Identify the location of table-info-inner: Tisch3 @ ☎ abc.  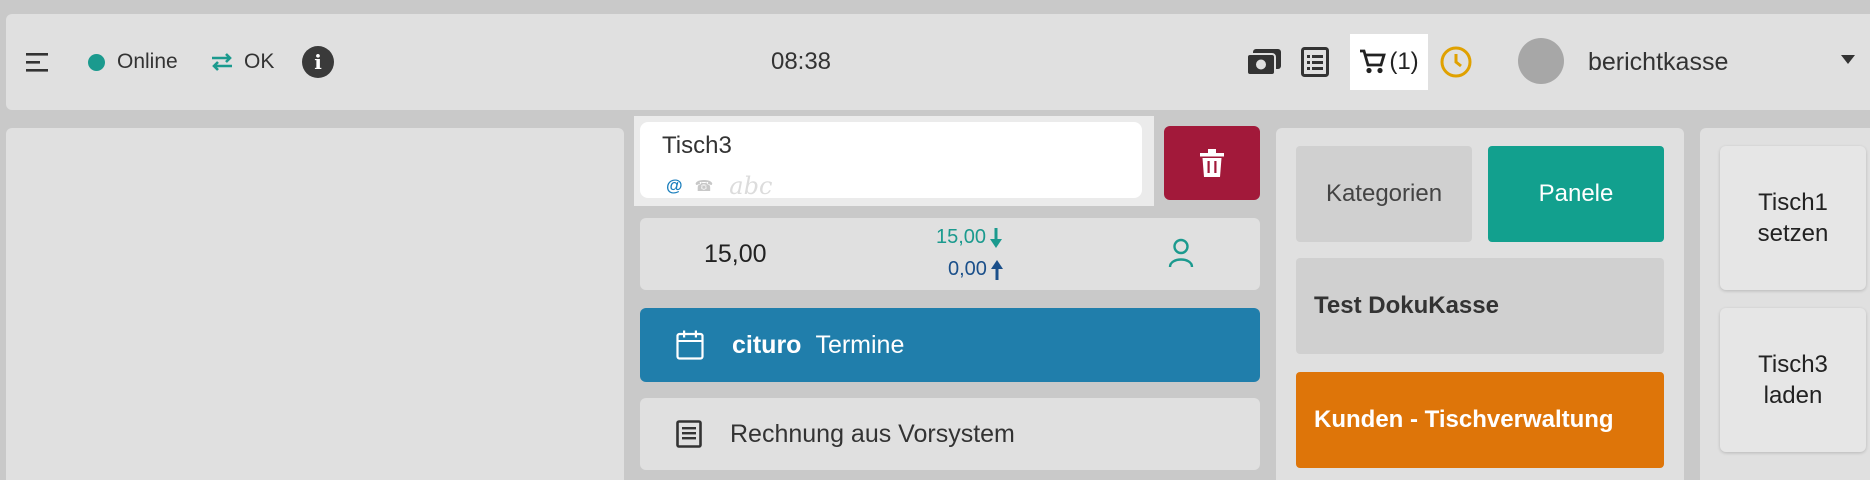
(891, 161).